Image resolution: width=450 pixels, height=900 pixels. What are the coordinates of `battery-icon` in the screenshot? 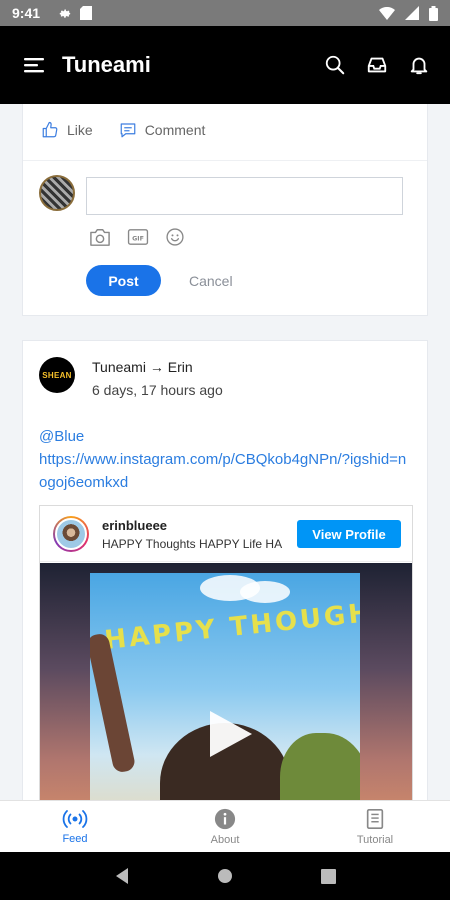 It's located at (433, 13).